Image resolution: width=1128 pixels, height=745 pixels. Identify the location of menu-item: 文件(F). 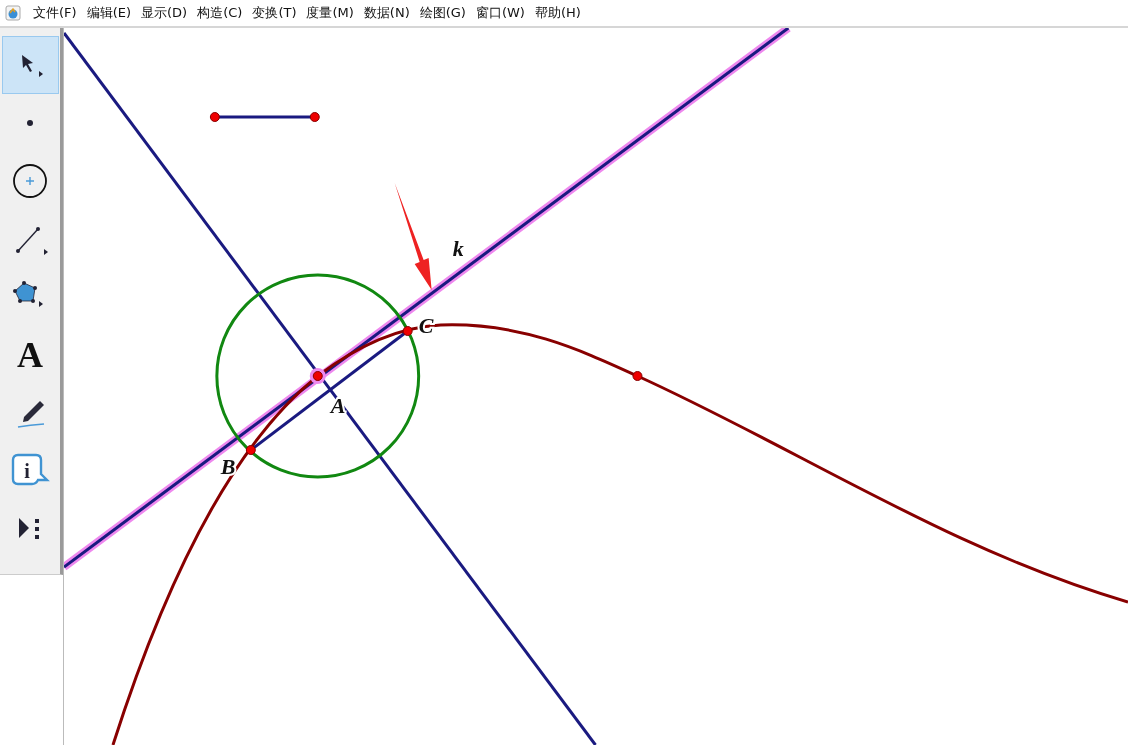
(55, 13).